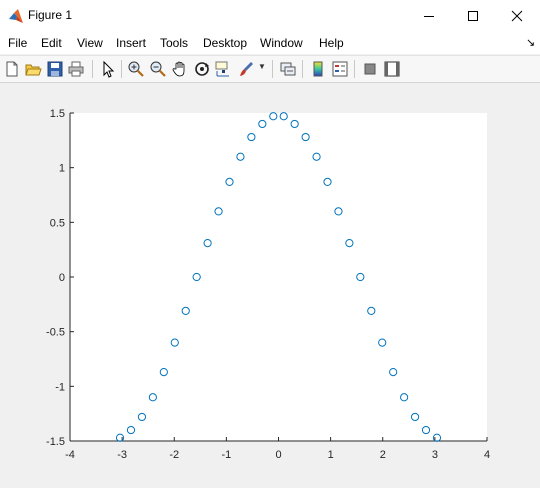  Describe the element at coordinates (62, 169) in the screenshot. I see `y-tick-label: 1` at that location.